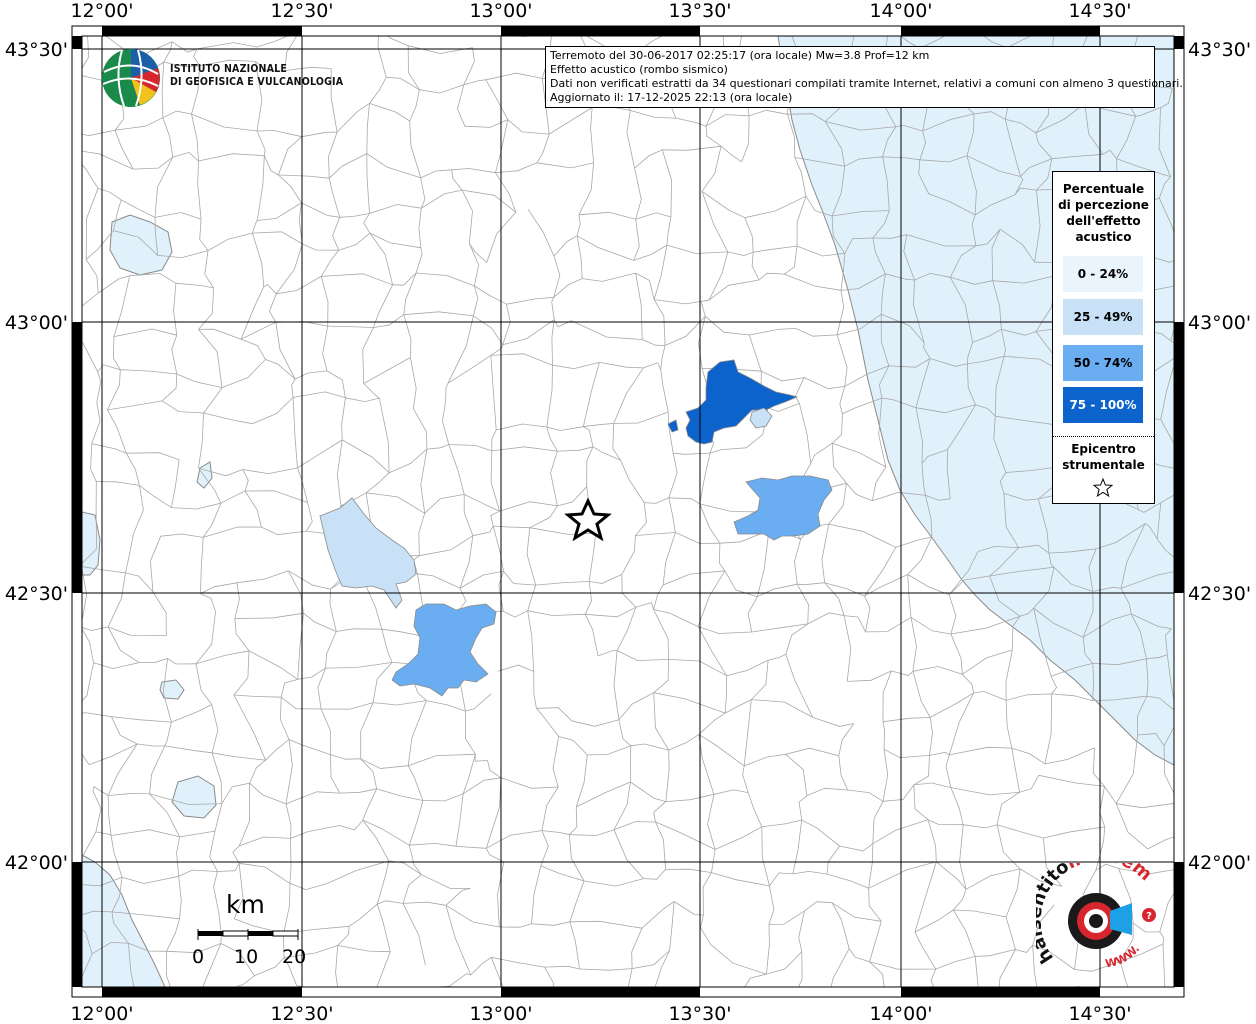 Image resolution: width=1256 pixels, height=1024 pixels. I want to click on scale-label-0: 0, so click(198, 957).